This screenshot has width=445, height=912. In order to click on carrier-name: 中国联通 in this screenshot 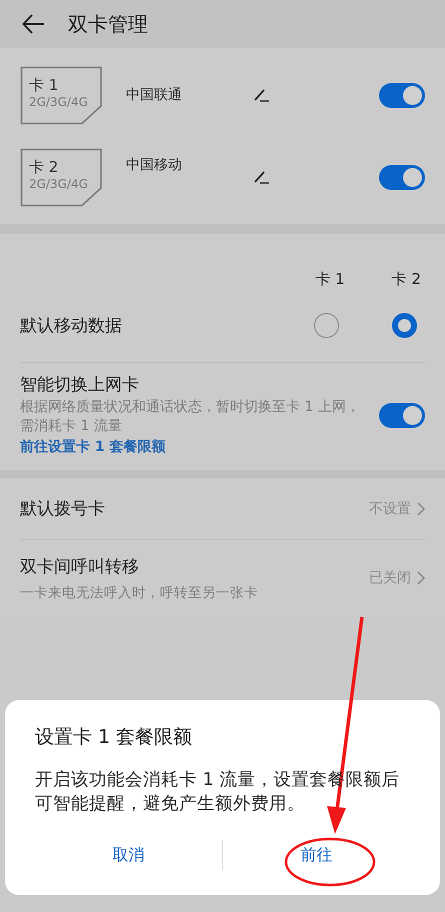, I will do `click(154, 95)`.